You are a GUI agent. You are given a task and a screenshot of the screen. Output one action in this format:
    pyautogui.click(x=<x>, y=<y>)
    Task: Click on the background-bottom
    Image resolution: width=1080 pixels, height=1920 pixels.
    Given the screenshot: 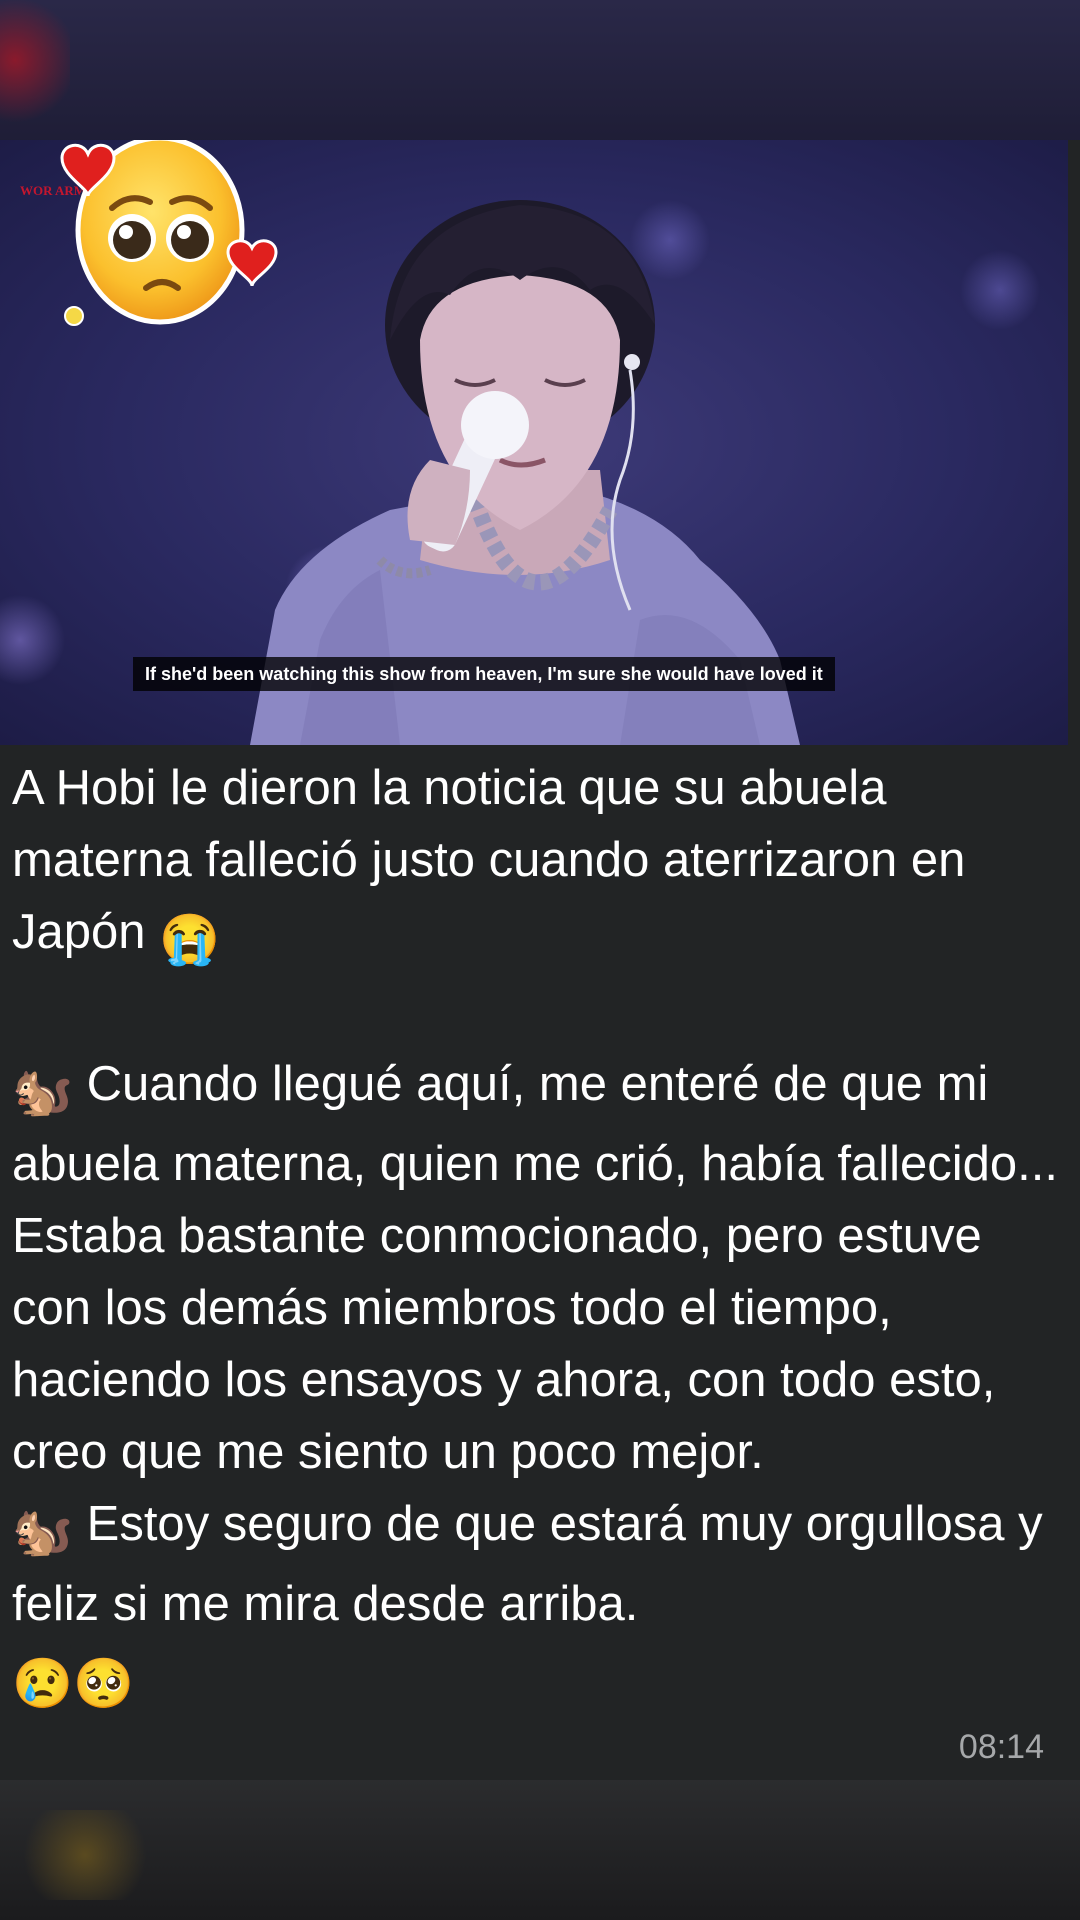 What is the action you would take?
    pyautogui.click(x=540, y=1850)
    